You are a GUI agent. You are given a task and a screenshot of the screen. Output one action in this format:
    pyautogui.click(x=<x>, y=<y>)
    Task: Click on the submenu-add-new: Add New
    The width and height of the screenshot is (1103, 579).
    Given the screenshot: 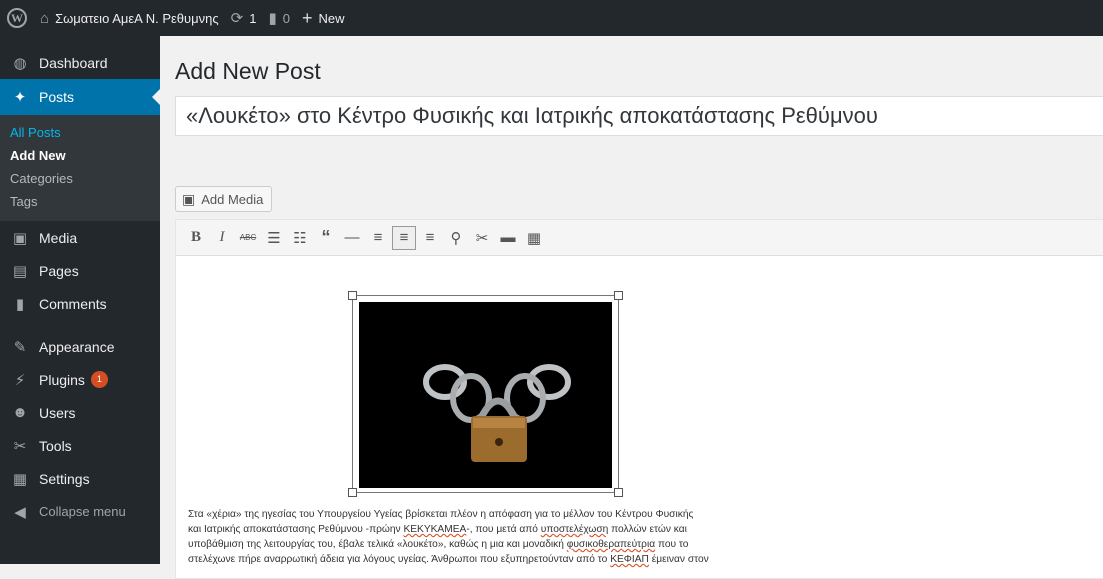 What is the action you would take?
    pyautogui.click(x=80, y=155)
    